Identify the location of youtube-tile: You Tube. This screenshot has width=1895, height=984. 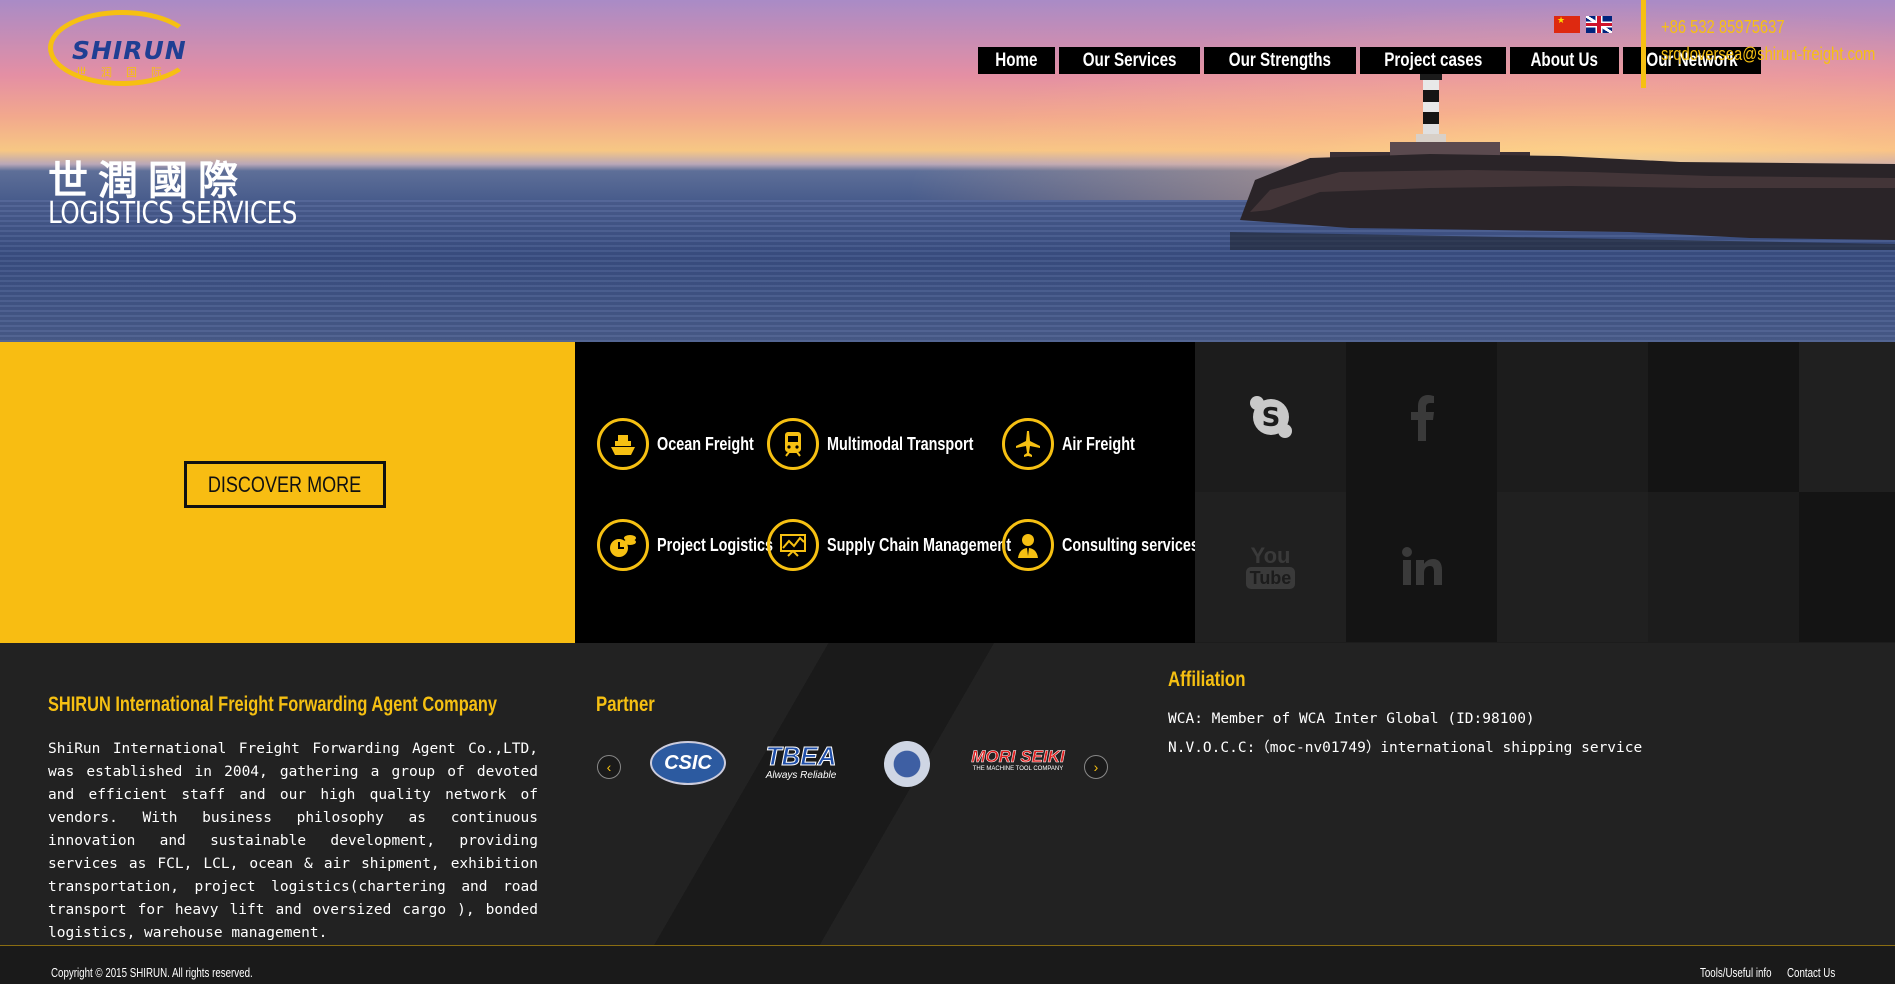
(1270, 567).